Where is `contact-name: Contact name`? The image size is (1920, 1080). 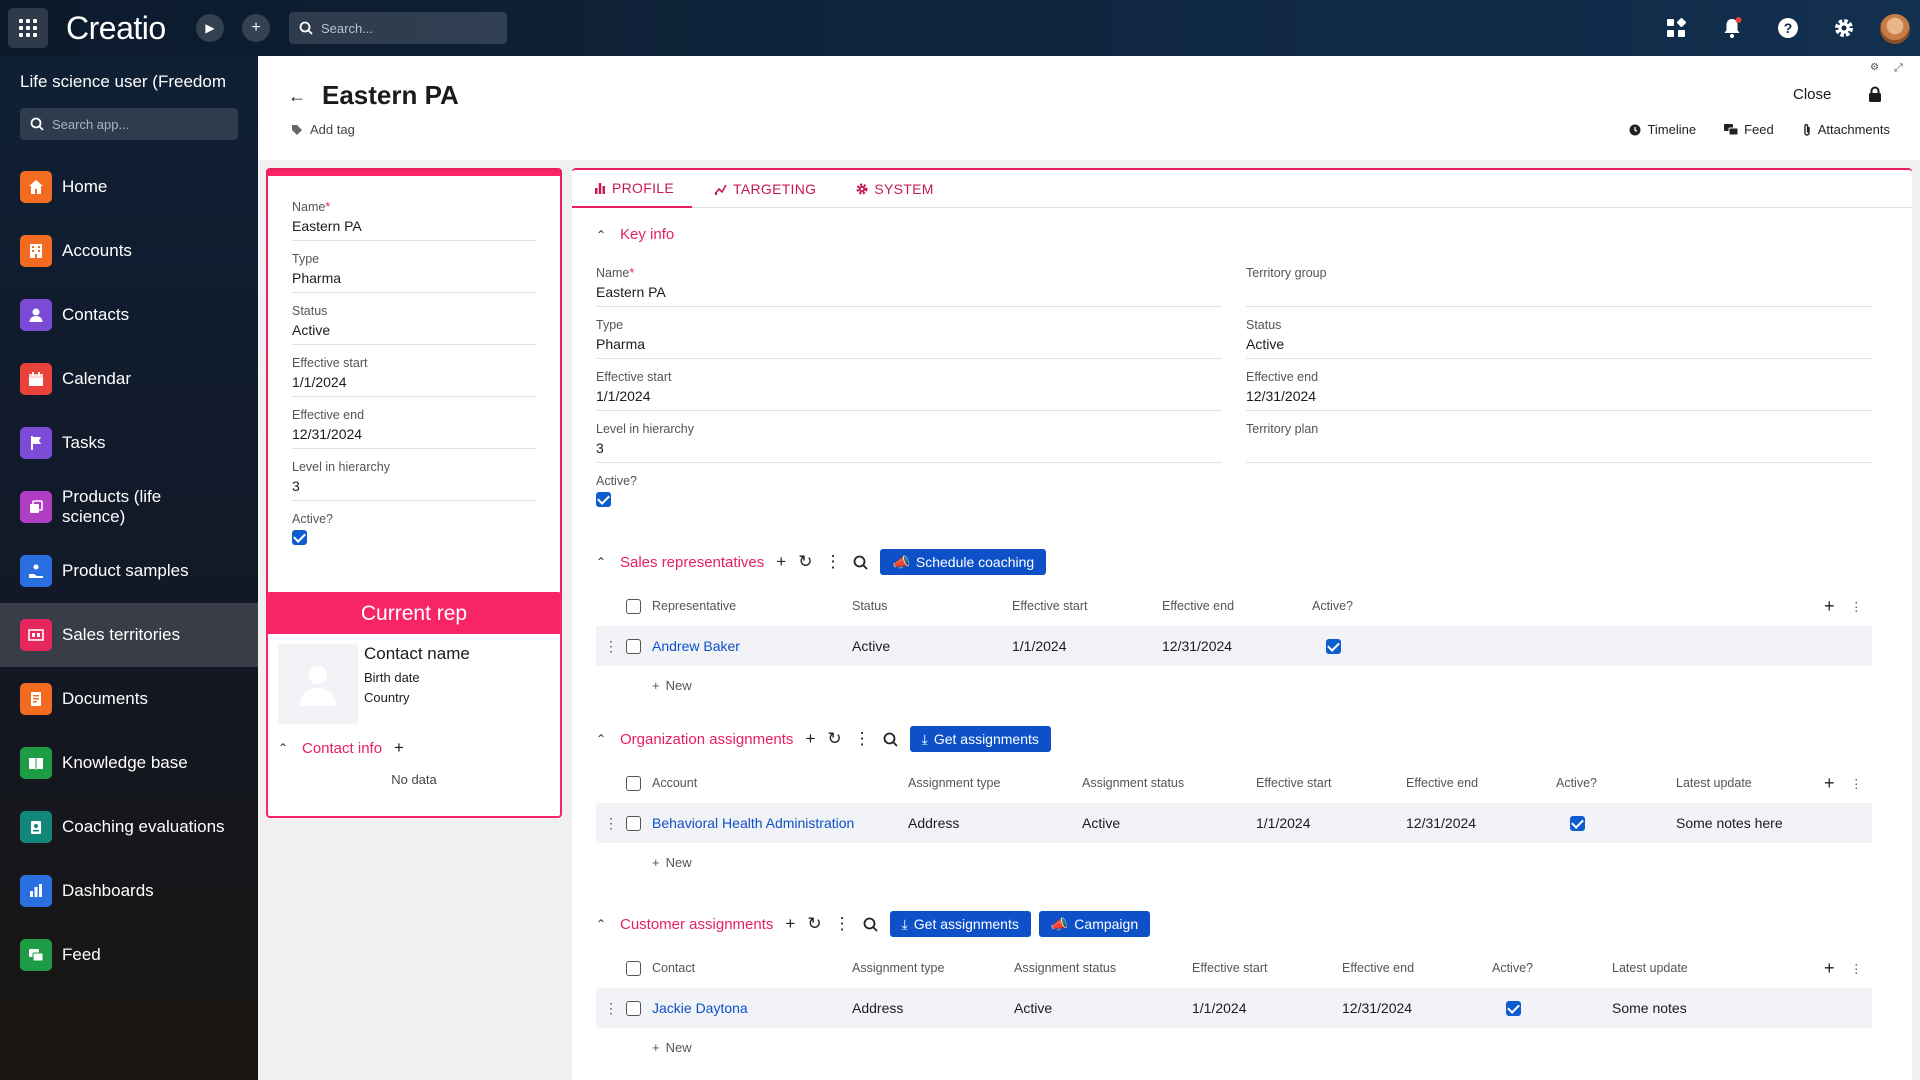
contact-name: Contact name is located at coordinates (417, 654).